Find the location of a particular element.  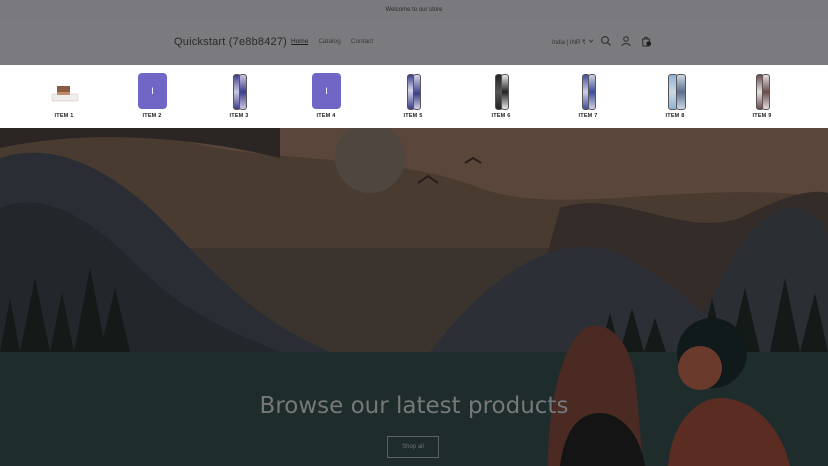

product-item-8: ITEM 8 is located at coordinates (675, 98).